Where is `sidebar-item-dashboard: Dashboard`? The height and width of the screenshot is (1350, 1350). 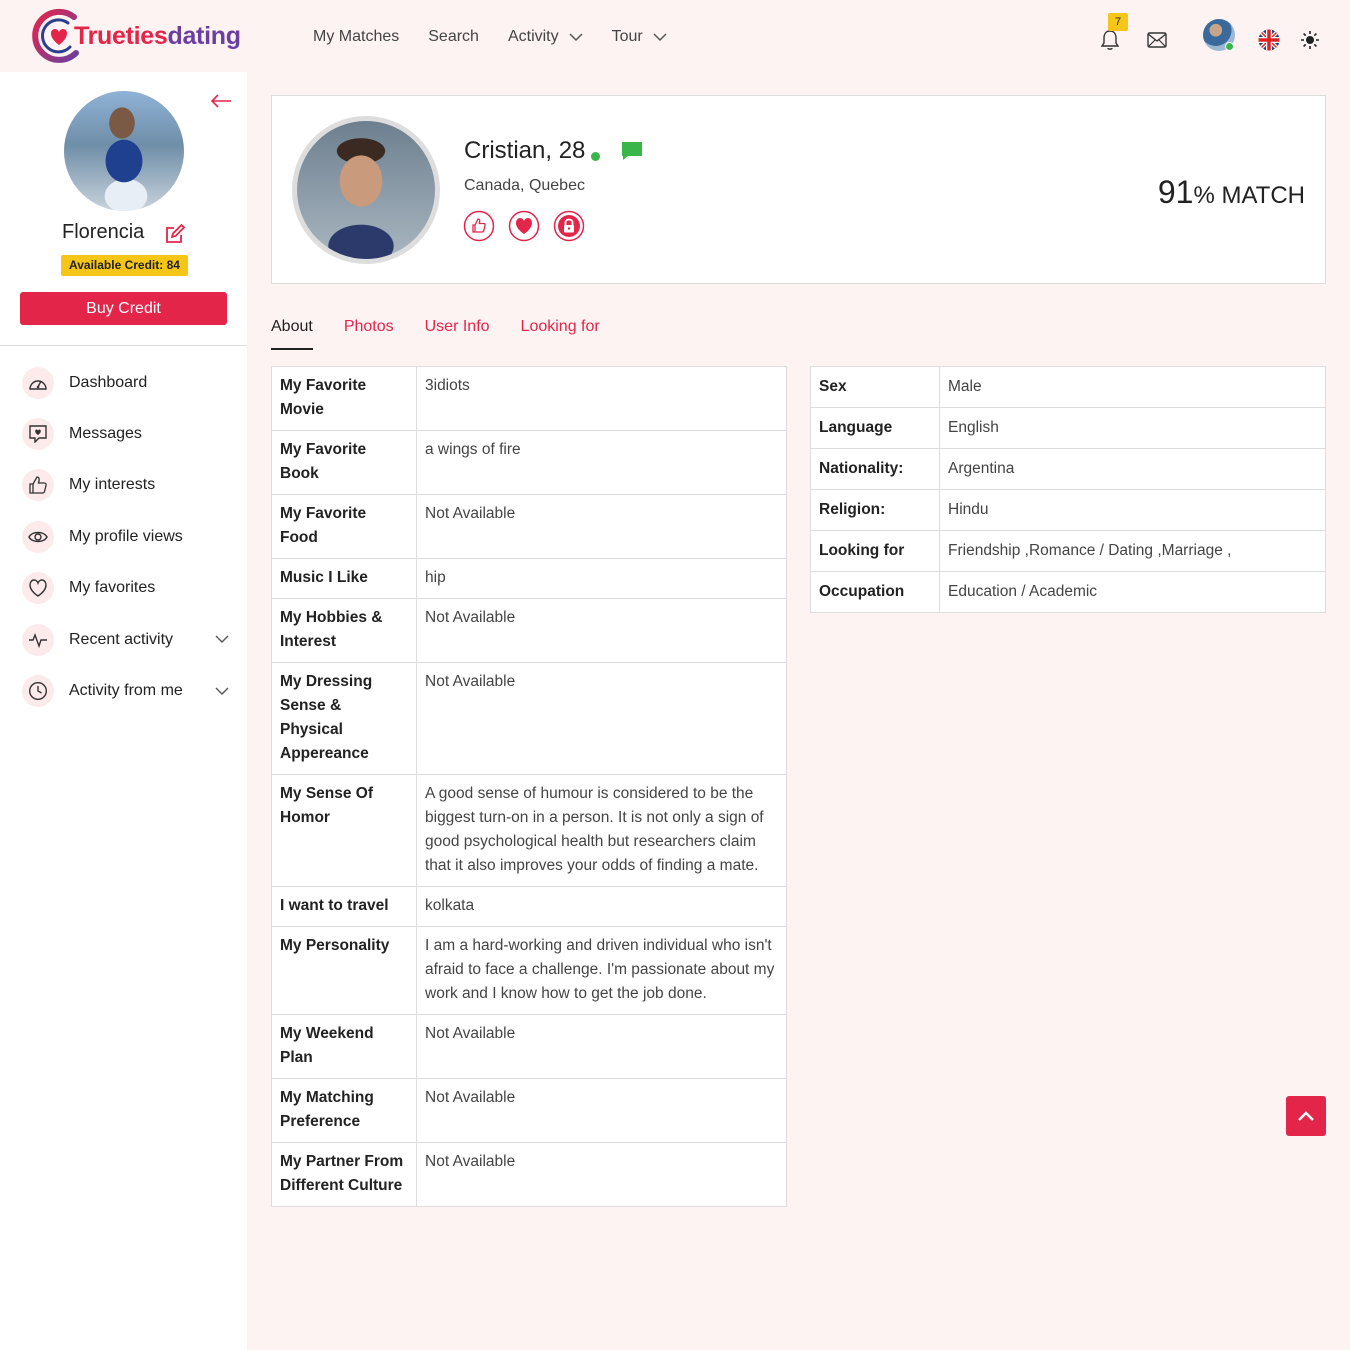 sidebar-item-dashboard: Dashboard is located at coordinates (123, 382).